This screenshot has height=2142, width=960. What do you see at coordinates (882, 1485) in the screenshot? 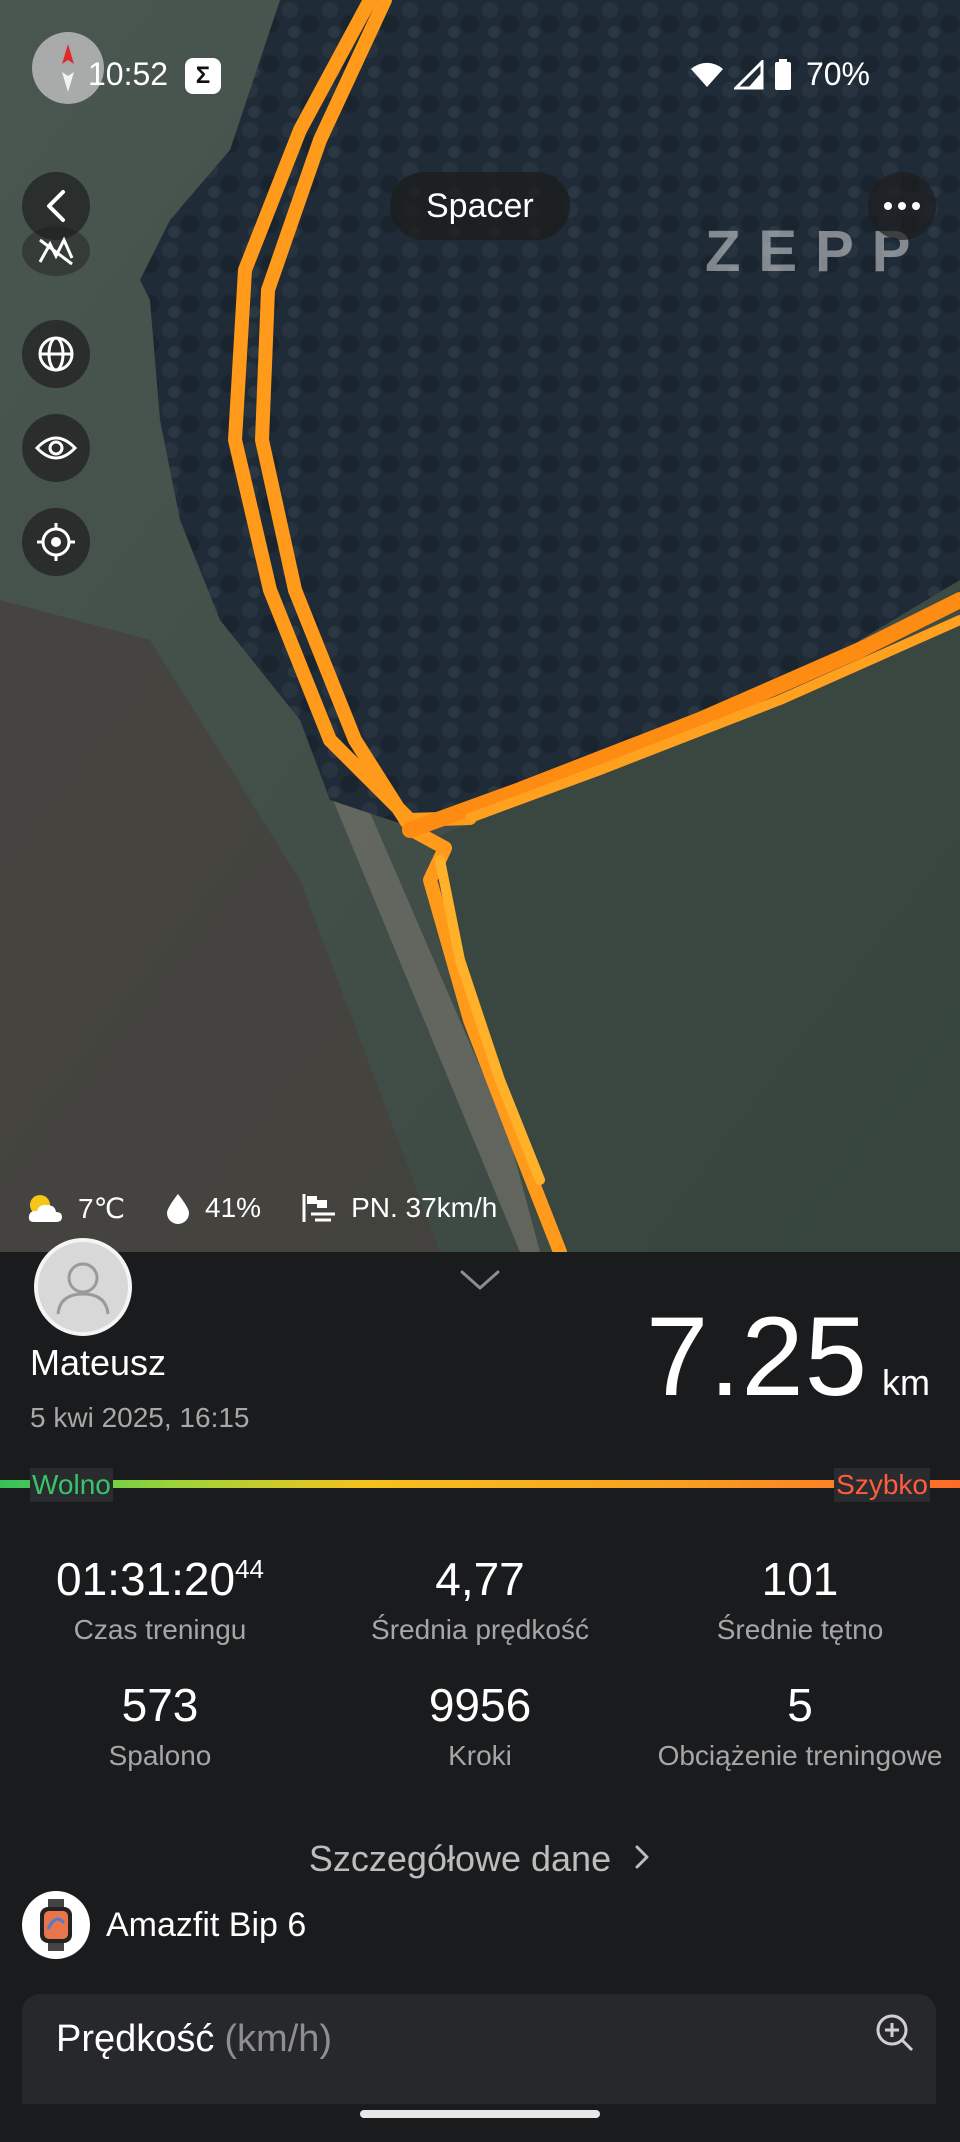
I see `speed-fast-label: Szybko` at bounding box center [882, 1485].